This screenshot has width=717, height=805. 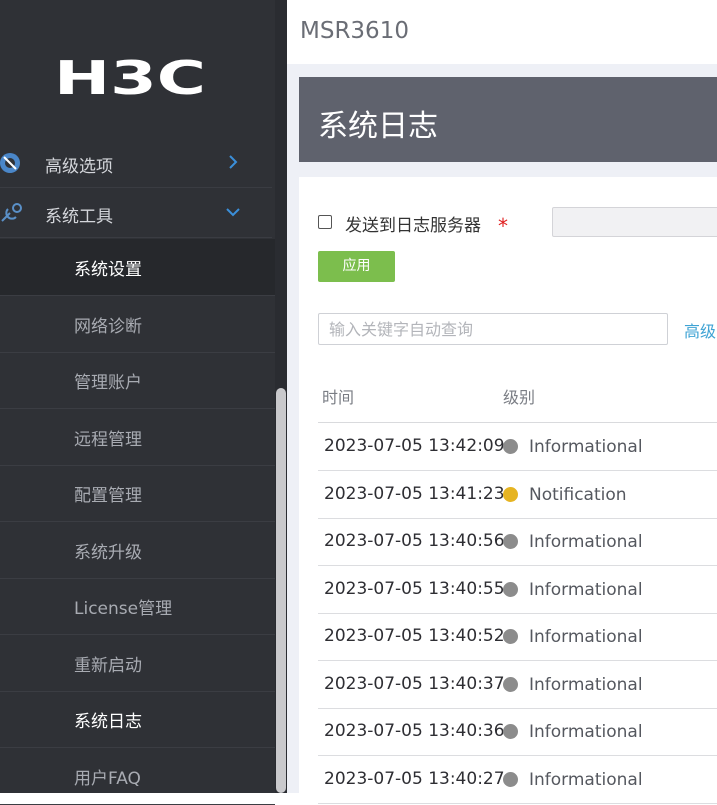 I want to click on table-row: 2023-07-05 13:41:23 Notification, so click(x=517, y=495).